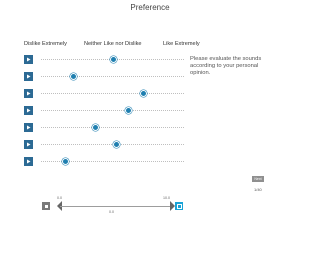 Image resolution: width=320 pixels, height=270 pixels. Describe the element at coordinates (111, 212) in the screenshot. I see `playback-position-time: 0.0` at that location.